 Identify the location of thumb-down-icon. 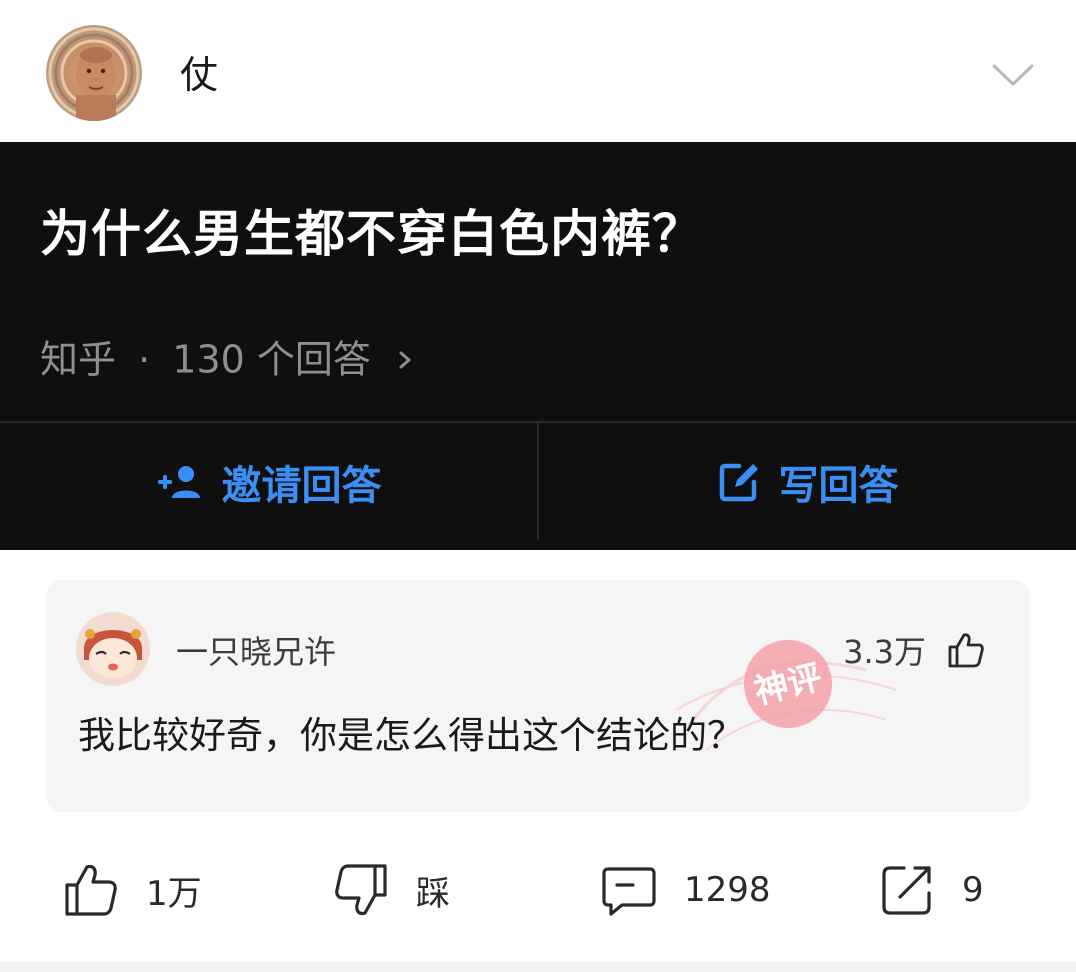
(361, 890).